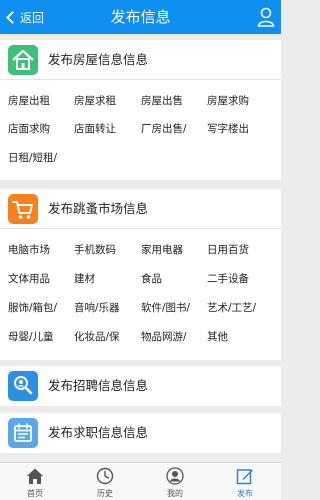  I want to click on tab-mine: 我的, so click(175, 481).